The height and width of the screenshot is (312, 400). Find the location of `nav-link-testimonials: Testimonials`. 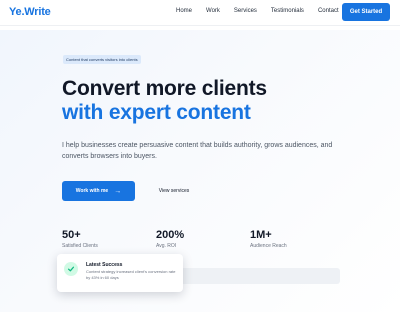

nav-link-testimonials: Testimonials is located at coordinates (287, 11).